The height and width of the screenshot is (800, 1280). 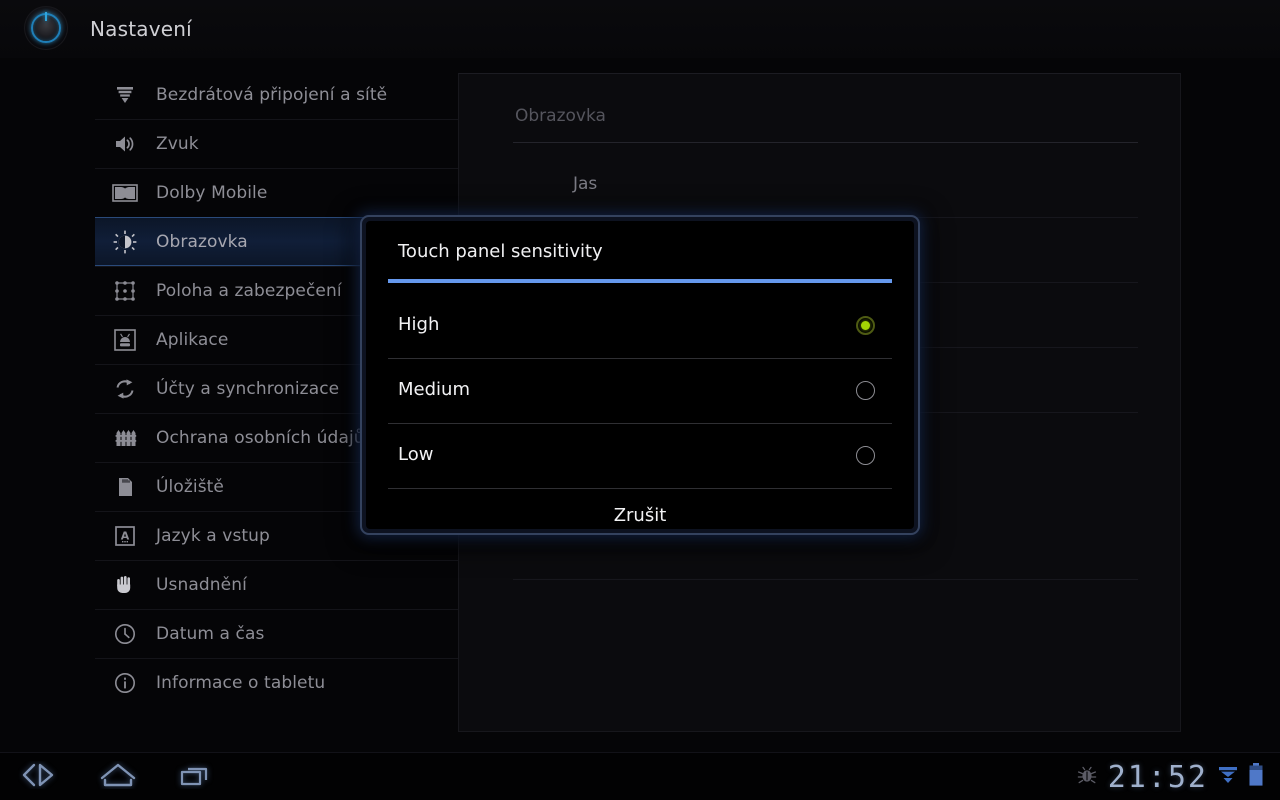 I want to click on back-arrow-icon, so click(x=40, y=777).